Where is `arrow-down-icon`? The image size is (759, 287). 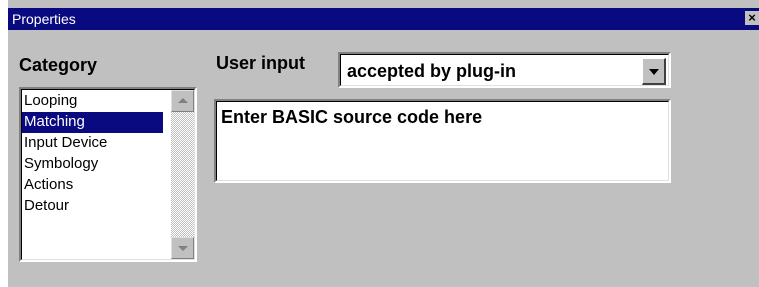 arrow-down-icon is located at coordinates (183, 248).